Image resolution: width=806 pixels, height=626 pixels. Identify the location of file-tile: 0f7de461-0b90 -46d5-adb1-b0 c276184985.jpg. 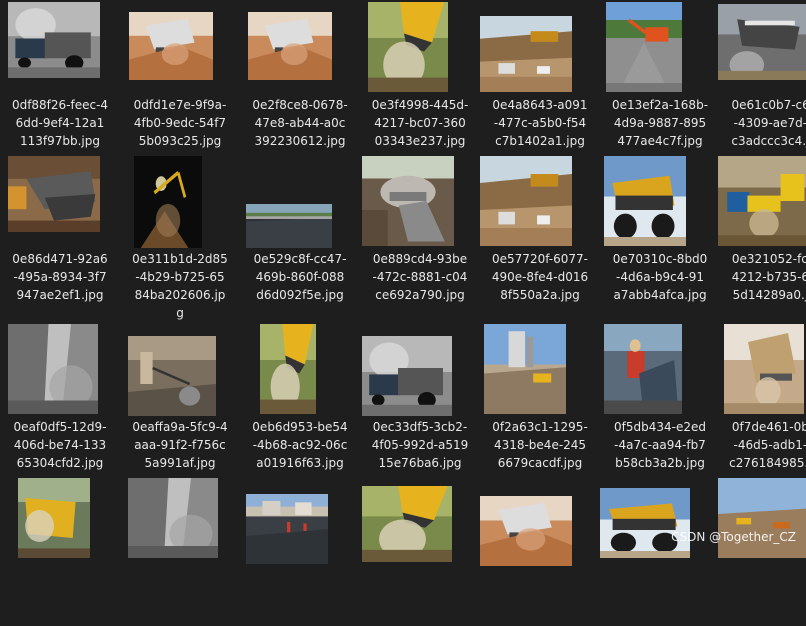
(762, 397).